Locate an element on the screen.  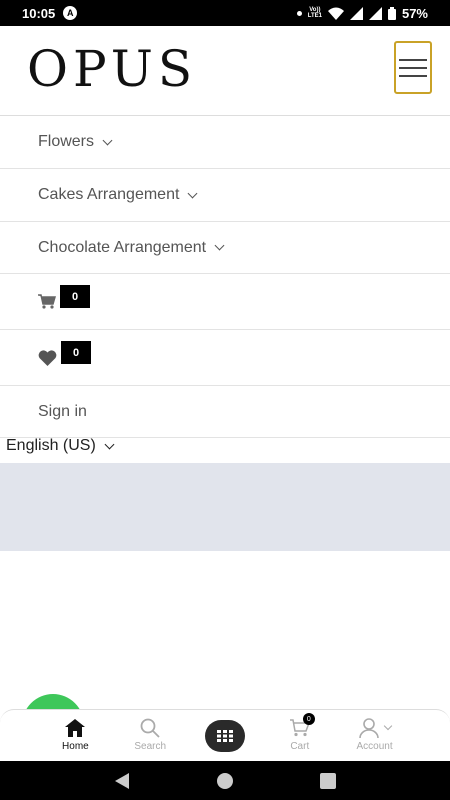
system-navigation-bar is located at coordinates (225, 780).